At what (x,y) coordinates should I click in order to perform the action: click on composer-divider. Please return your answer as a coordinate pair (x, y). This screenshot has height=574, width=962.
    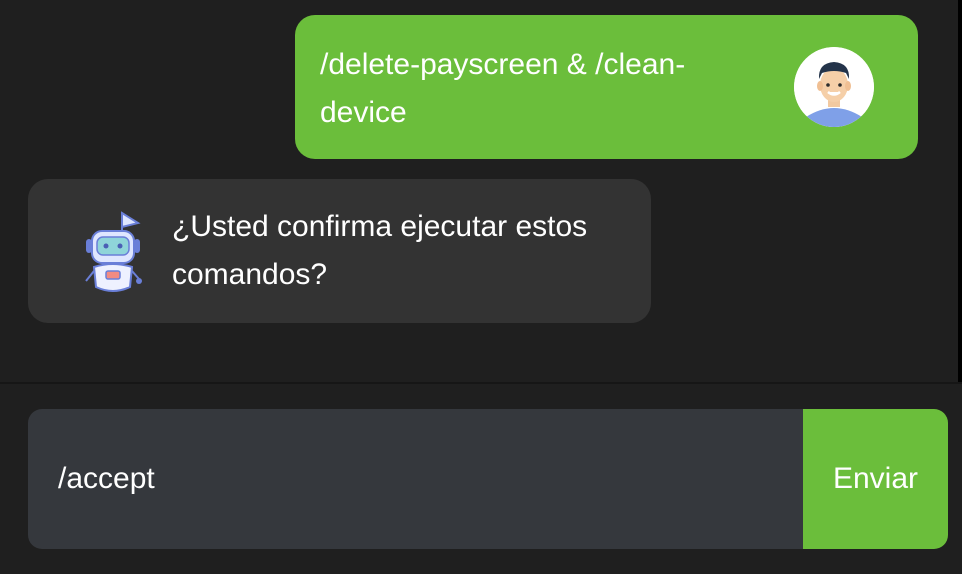
    Looking at the image, I should click on (481, 383).